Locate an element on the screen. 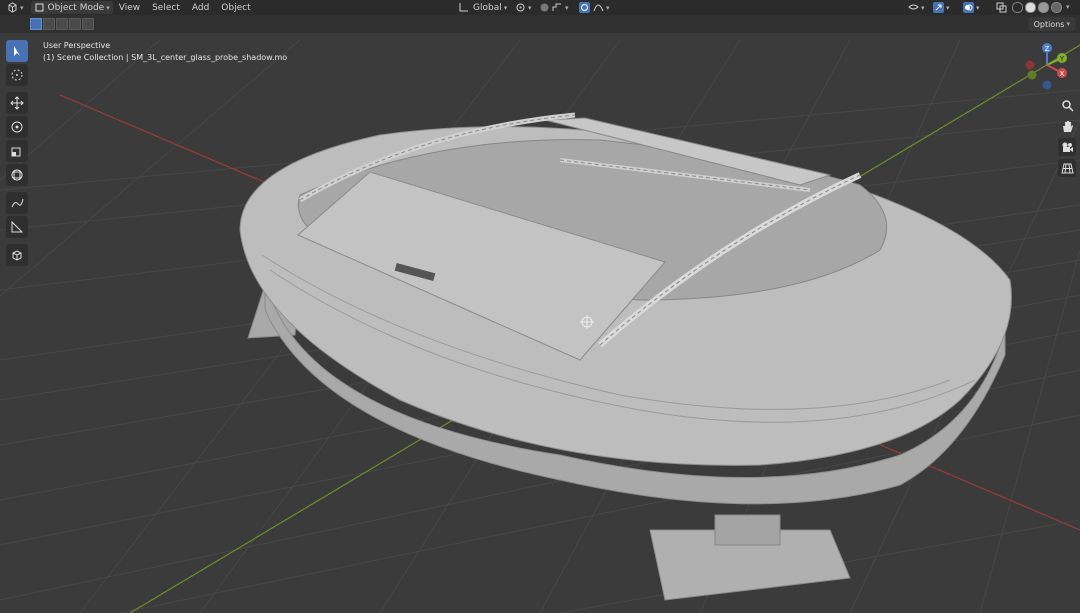 Image resolution: width=1080 pixels, height=613 pixels. view-name: User Perspective is located at coordinates (77, 45).